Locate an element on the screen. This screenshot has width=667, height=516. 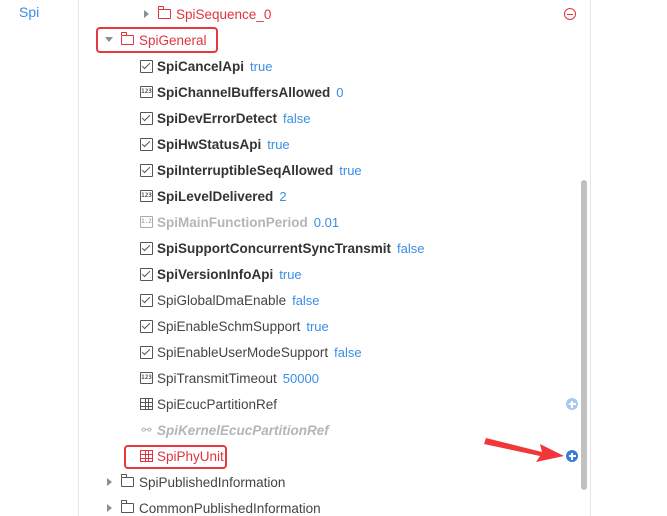
param-name: SpiVersionInfoApi is located at coordinates (215, 274).